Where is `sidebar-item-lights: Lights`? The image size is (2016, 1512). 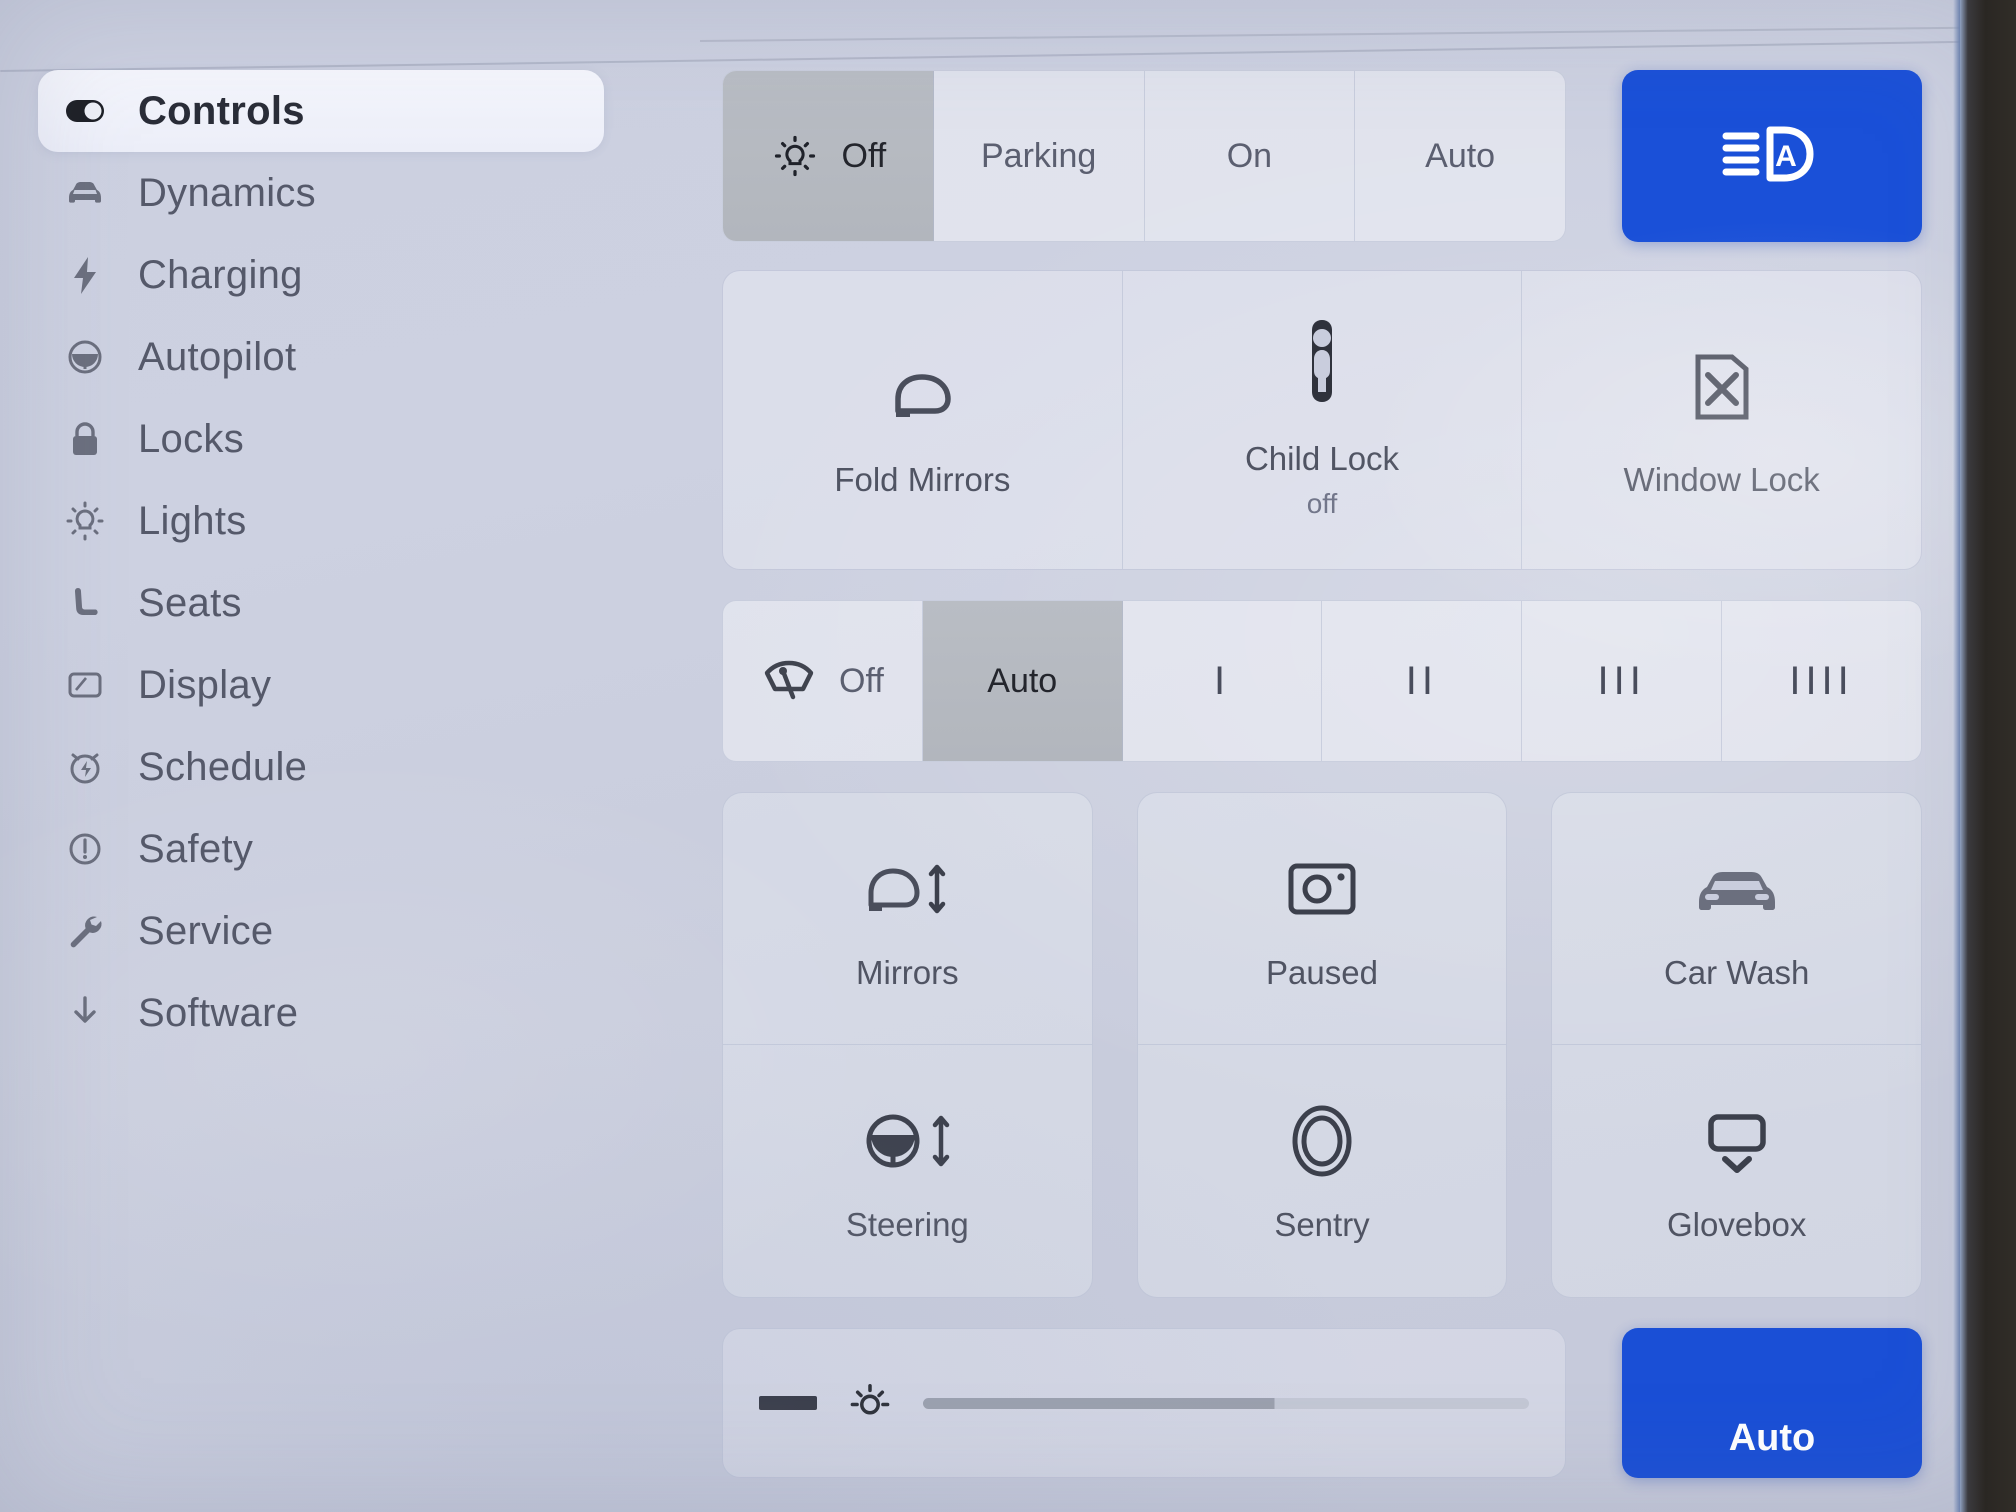
sidebar-item-lights: Lights is located at coordinates (321, 521).